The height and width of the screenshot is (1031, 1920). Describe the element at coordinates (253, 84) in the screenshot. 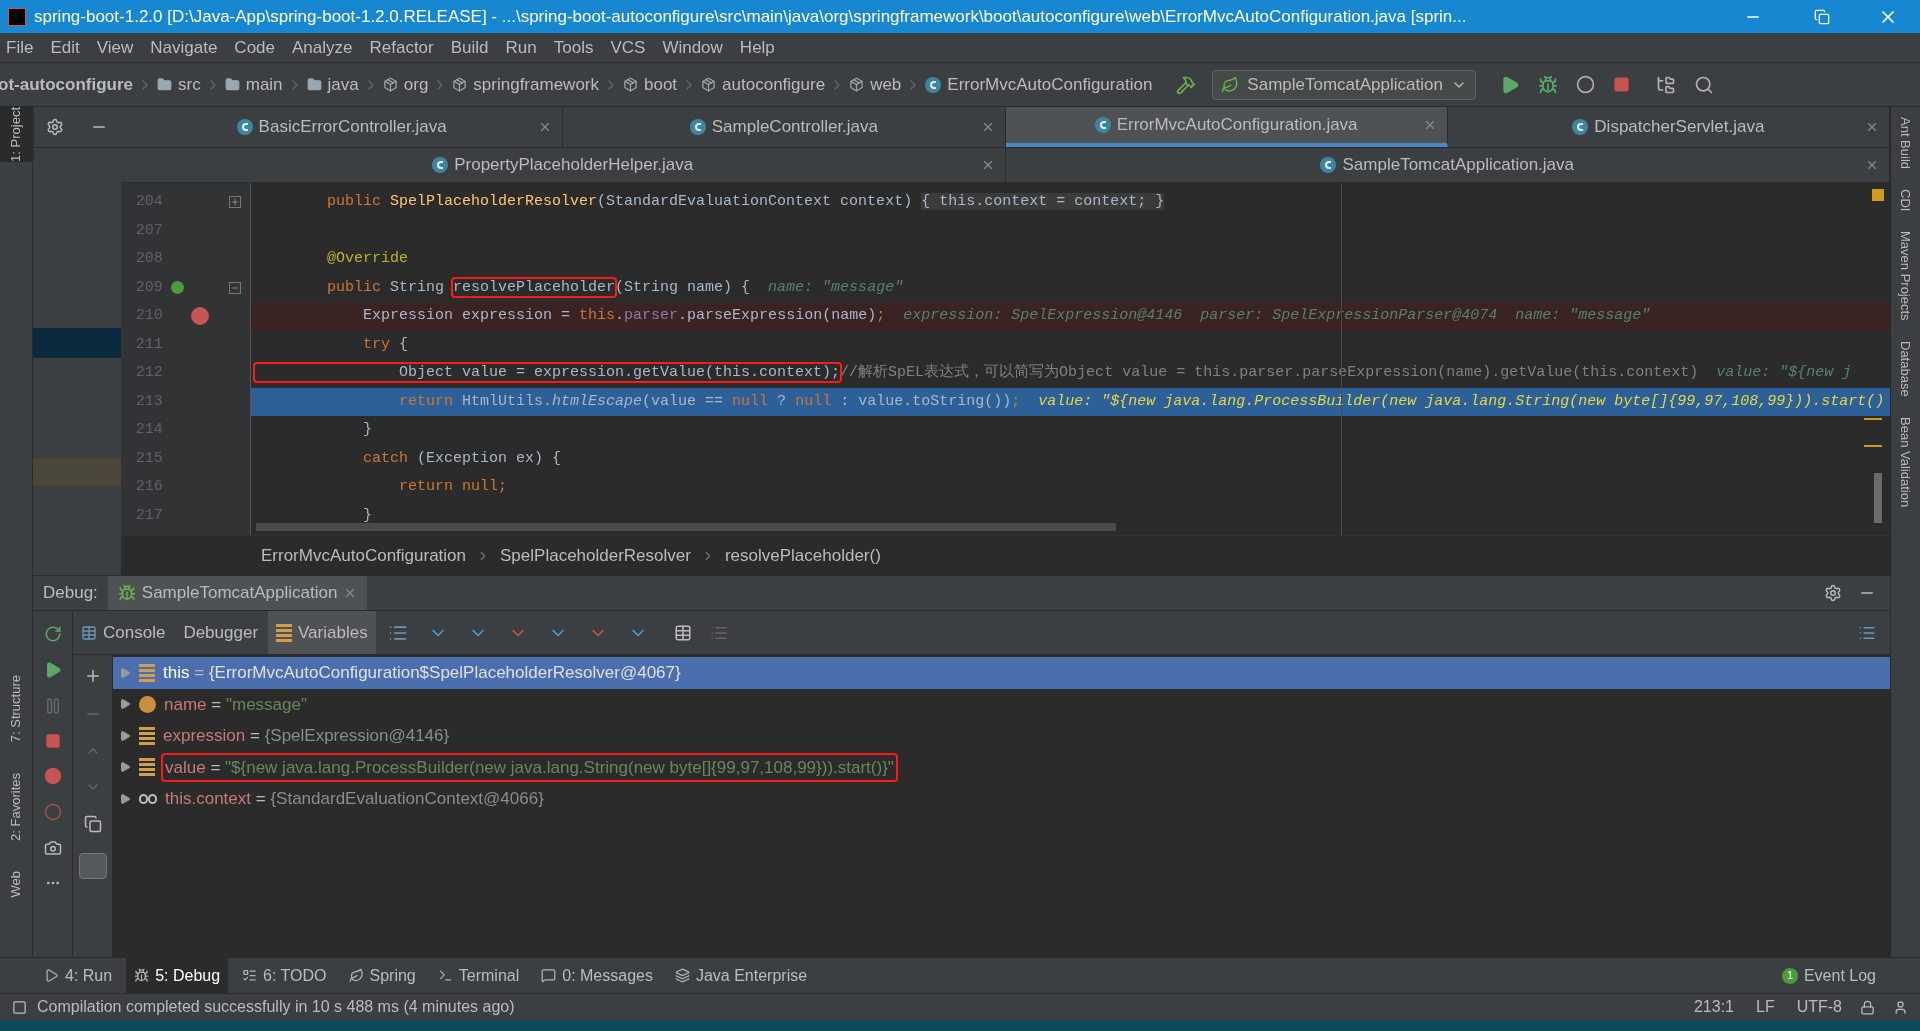

I see `path-segment: main` at that location.